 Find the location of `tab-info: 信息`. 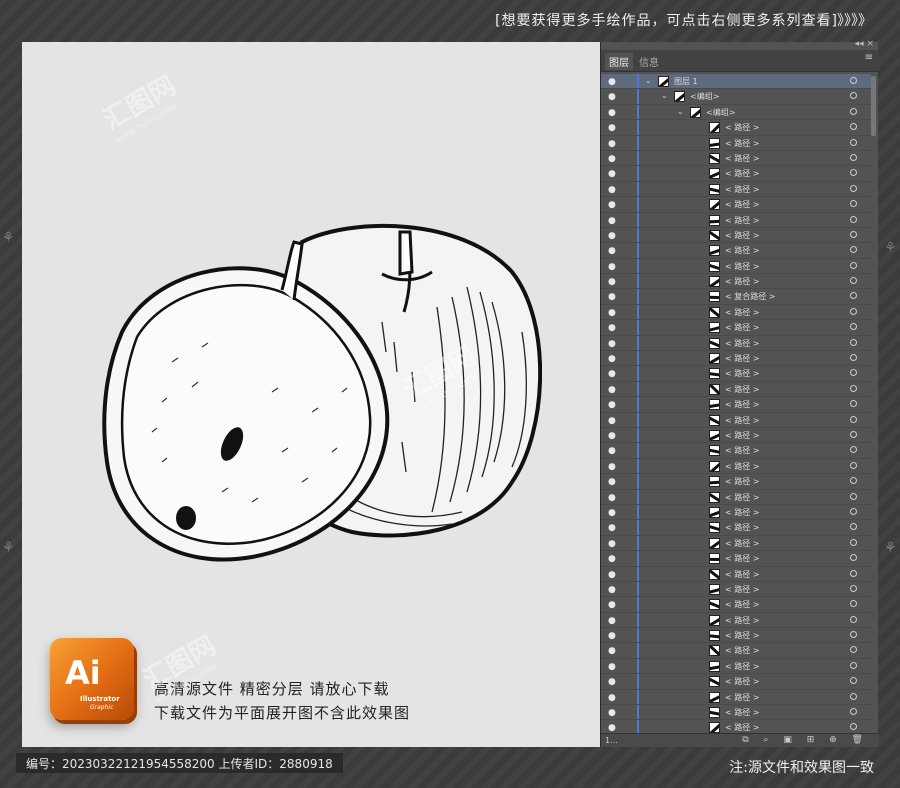

tab-info: 信息 is located at coordinates (649, 61).